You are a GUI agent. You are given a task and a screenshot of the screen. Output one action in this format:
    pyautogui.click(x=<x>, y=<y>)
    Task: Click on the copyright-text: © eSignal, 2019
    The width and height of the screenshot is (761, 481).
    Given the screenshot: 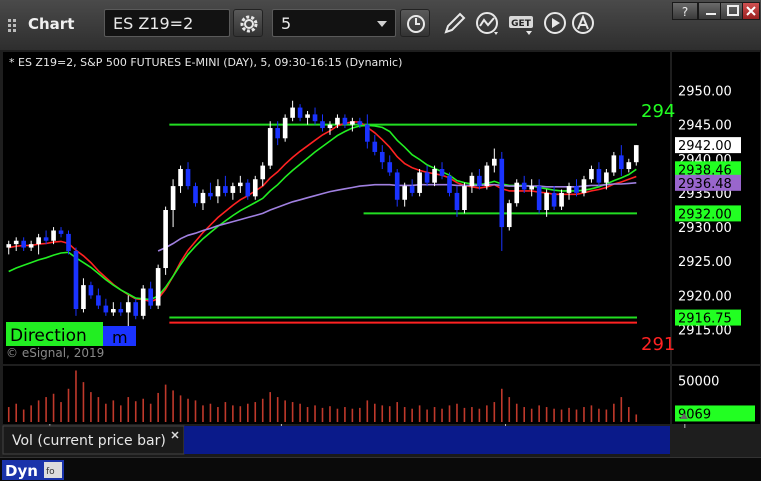 What is the action you would take?
    pyautogui.click(x=55, y=353)
    